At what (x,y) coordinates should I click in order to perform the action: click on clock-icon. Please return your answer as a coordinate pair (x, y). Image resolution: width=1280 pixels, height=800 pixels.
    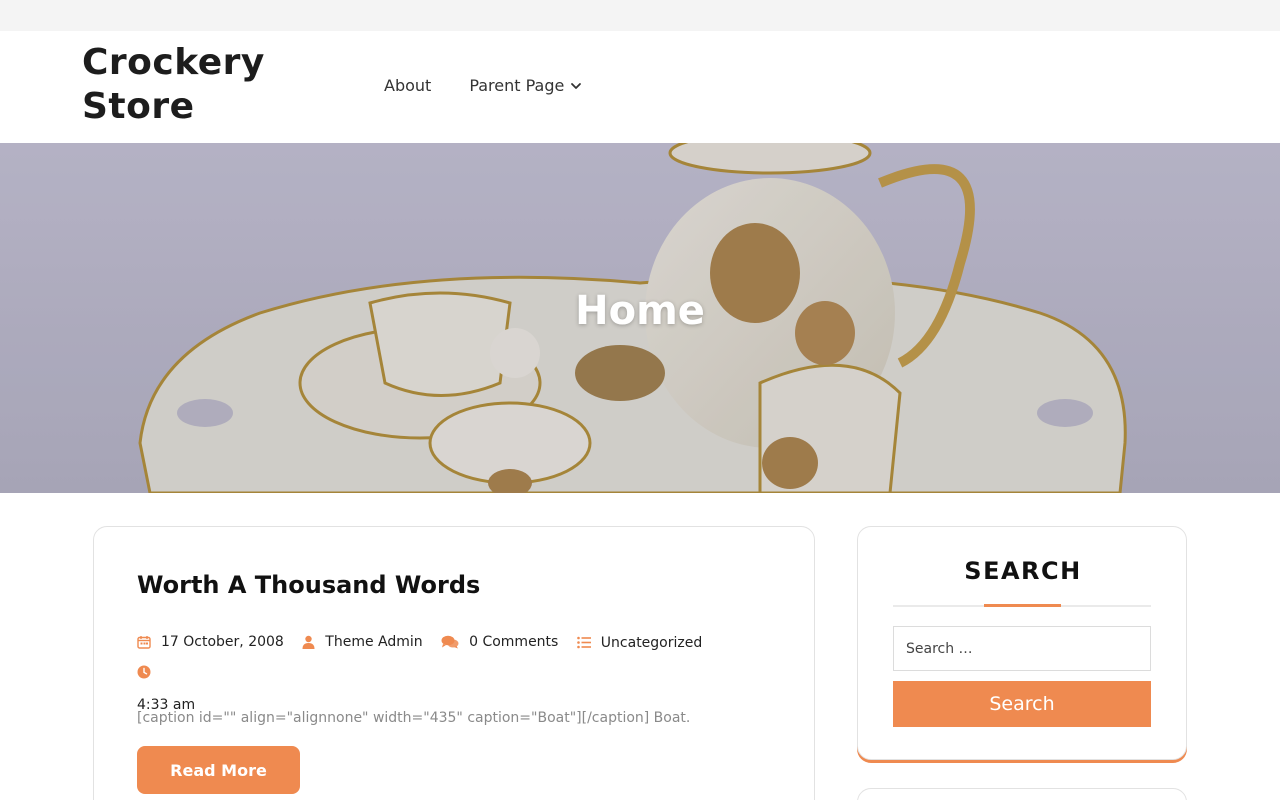
    Looking at the image, I should click on (144, 672).